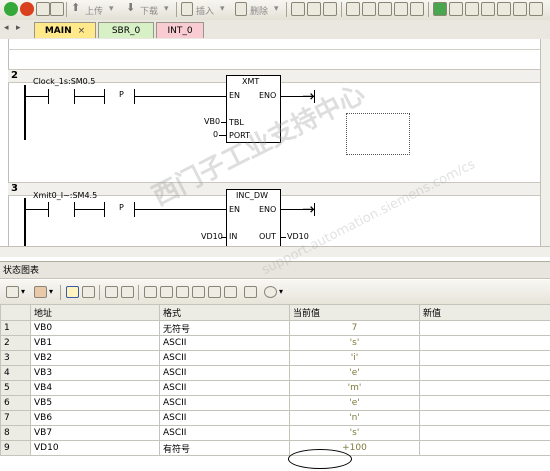  Describe the element at coordinates (11, 9) in the screenshot. I see `run-icon` at that location.